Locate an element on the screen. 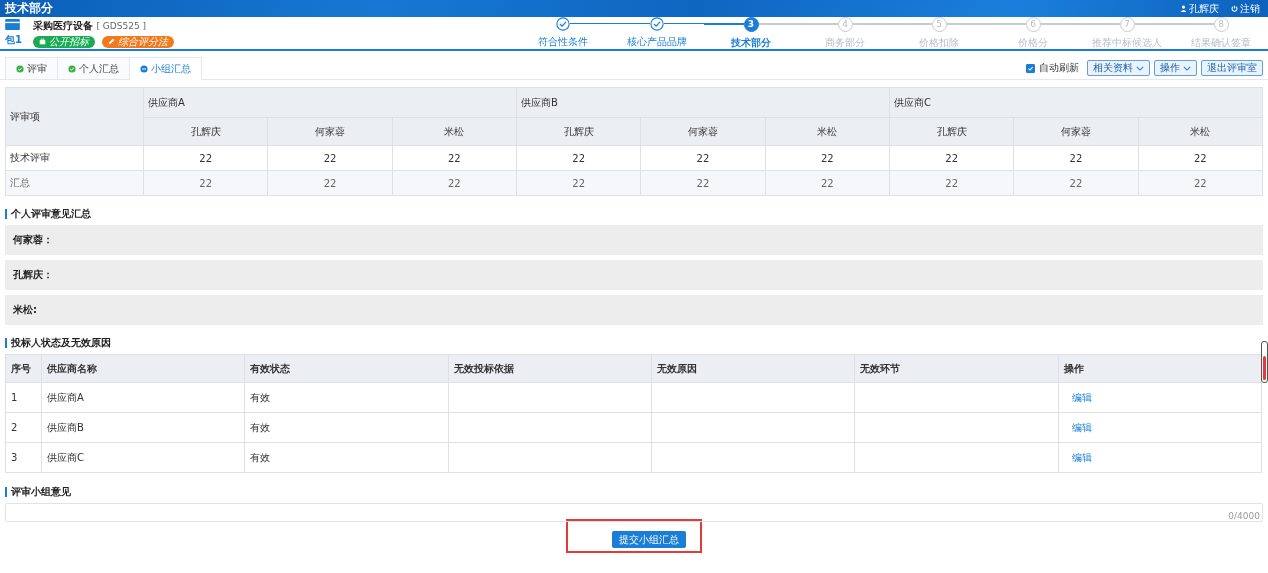  section-title: 个人评审意见汇总 is located at coordinates (634, 214).